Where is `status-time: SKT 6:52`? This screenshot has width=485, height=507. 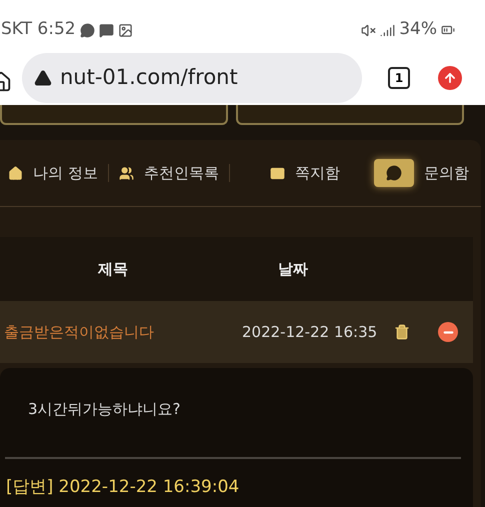
status-time: SKT 6:52 is located at coordinates (38, 30).